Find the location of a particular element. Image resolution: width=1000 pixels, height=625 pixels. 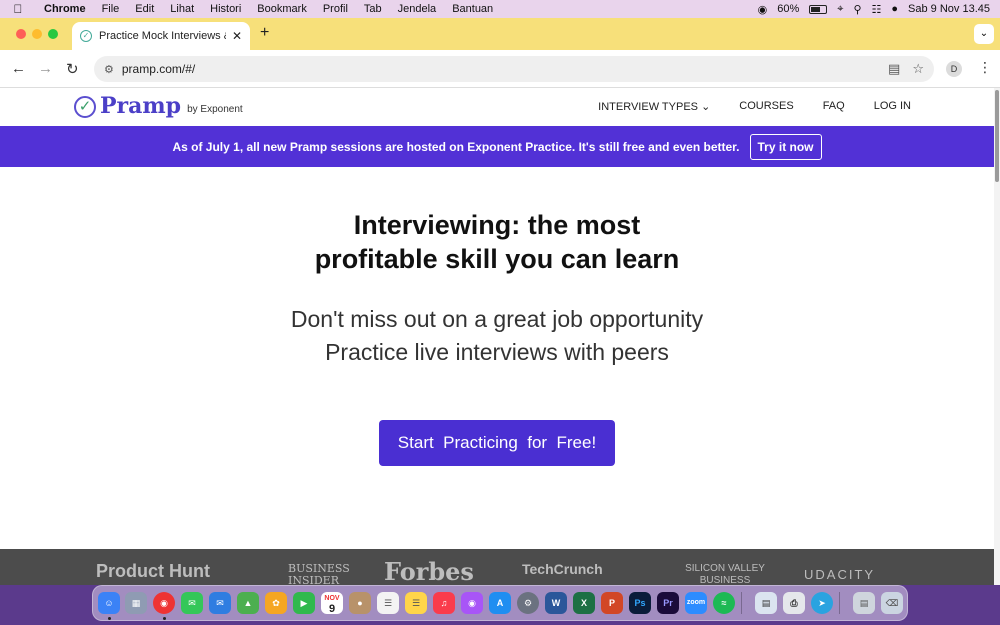

chrome-toolbar: ← → ↻ ⚙ pramp.com/#/ ▤ ☆ D ⋮ is located at coordinates (500, 69).